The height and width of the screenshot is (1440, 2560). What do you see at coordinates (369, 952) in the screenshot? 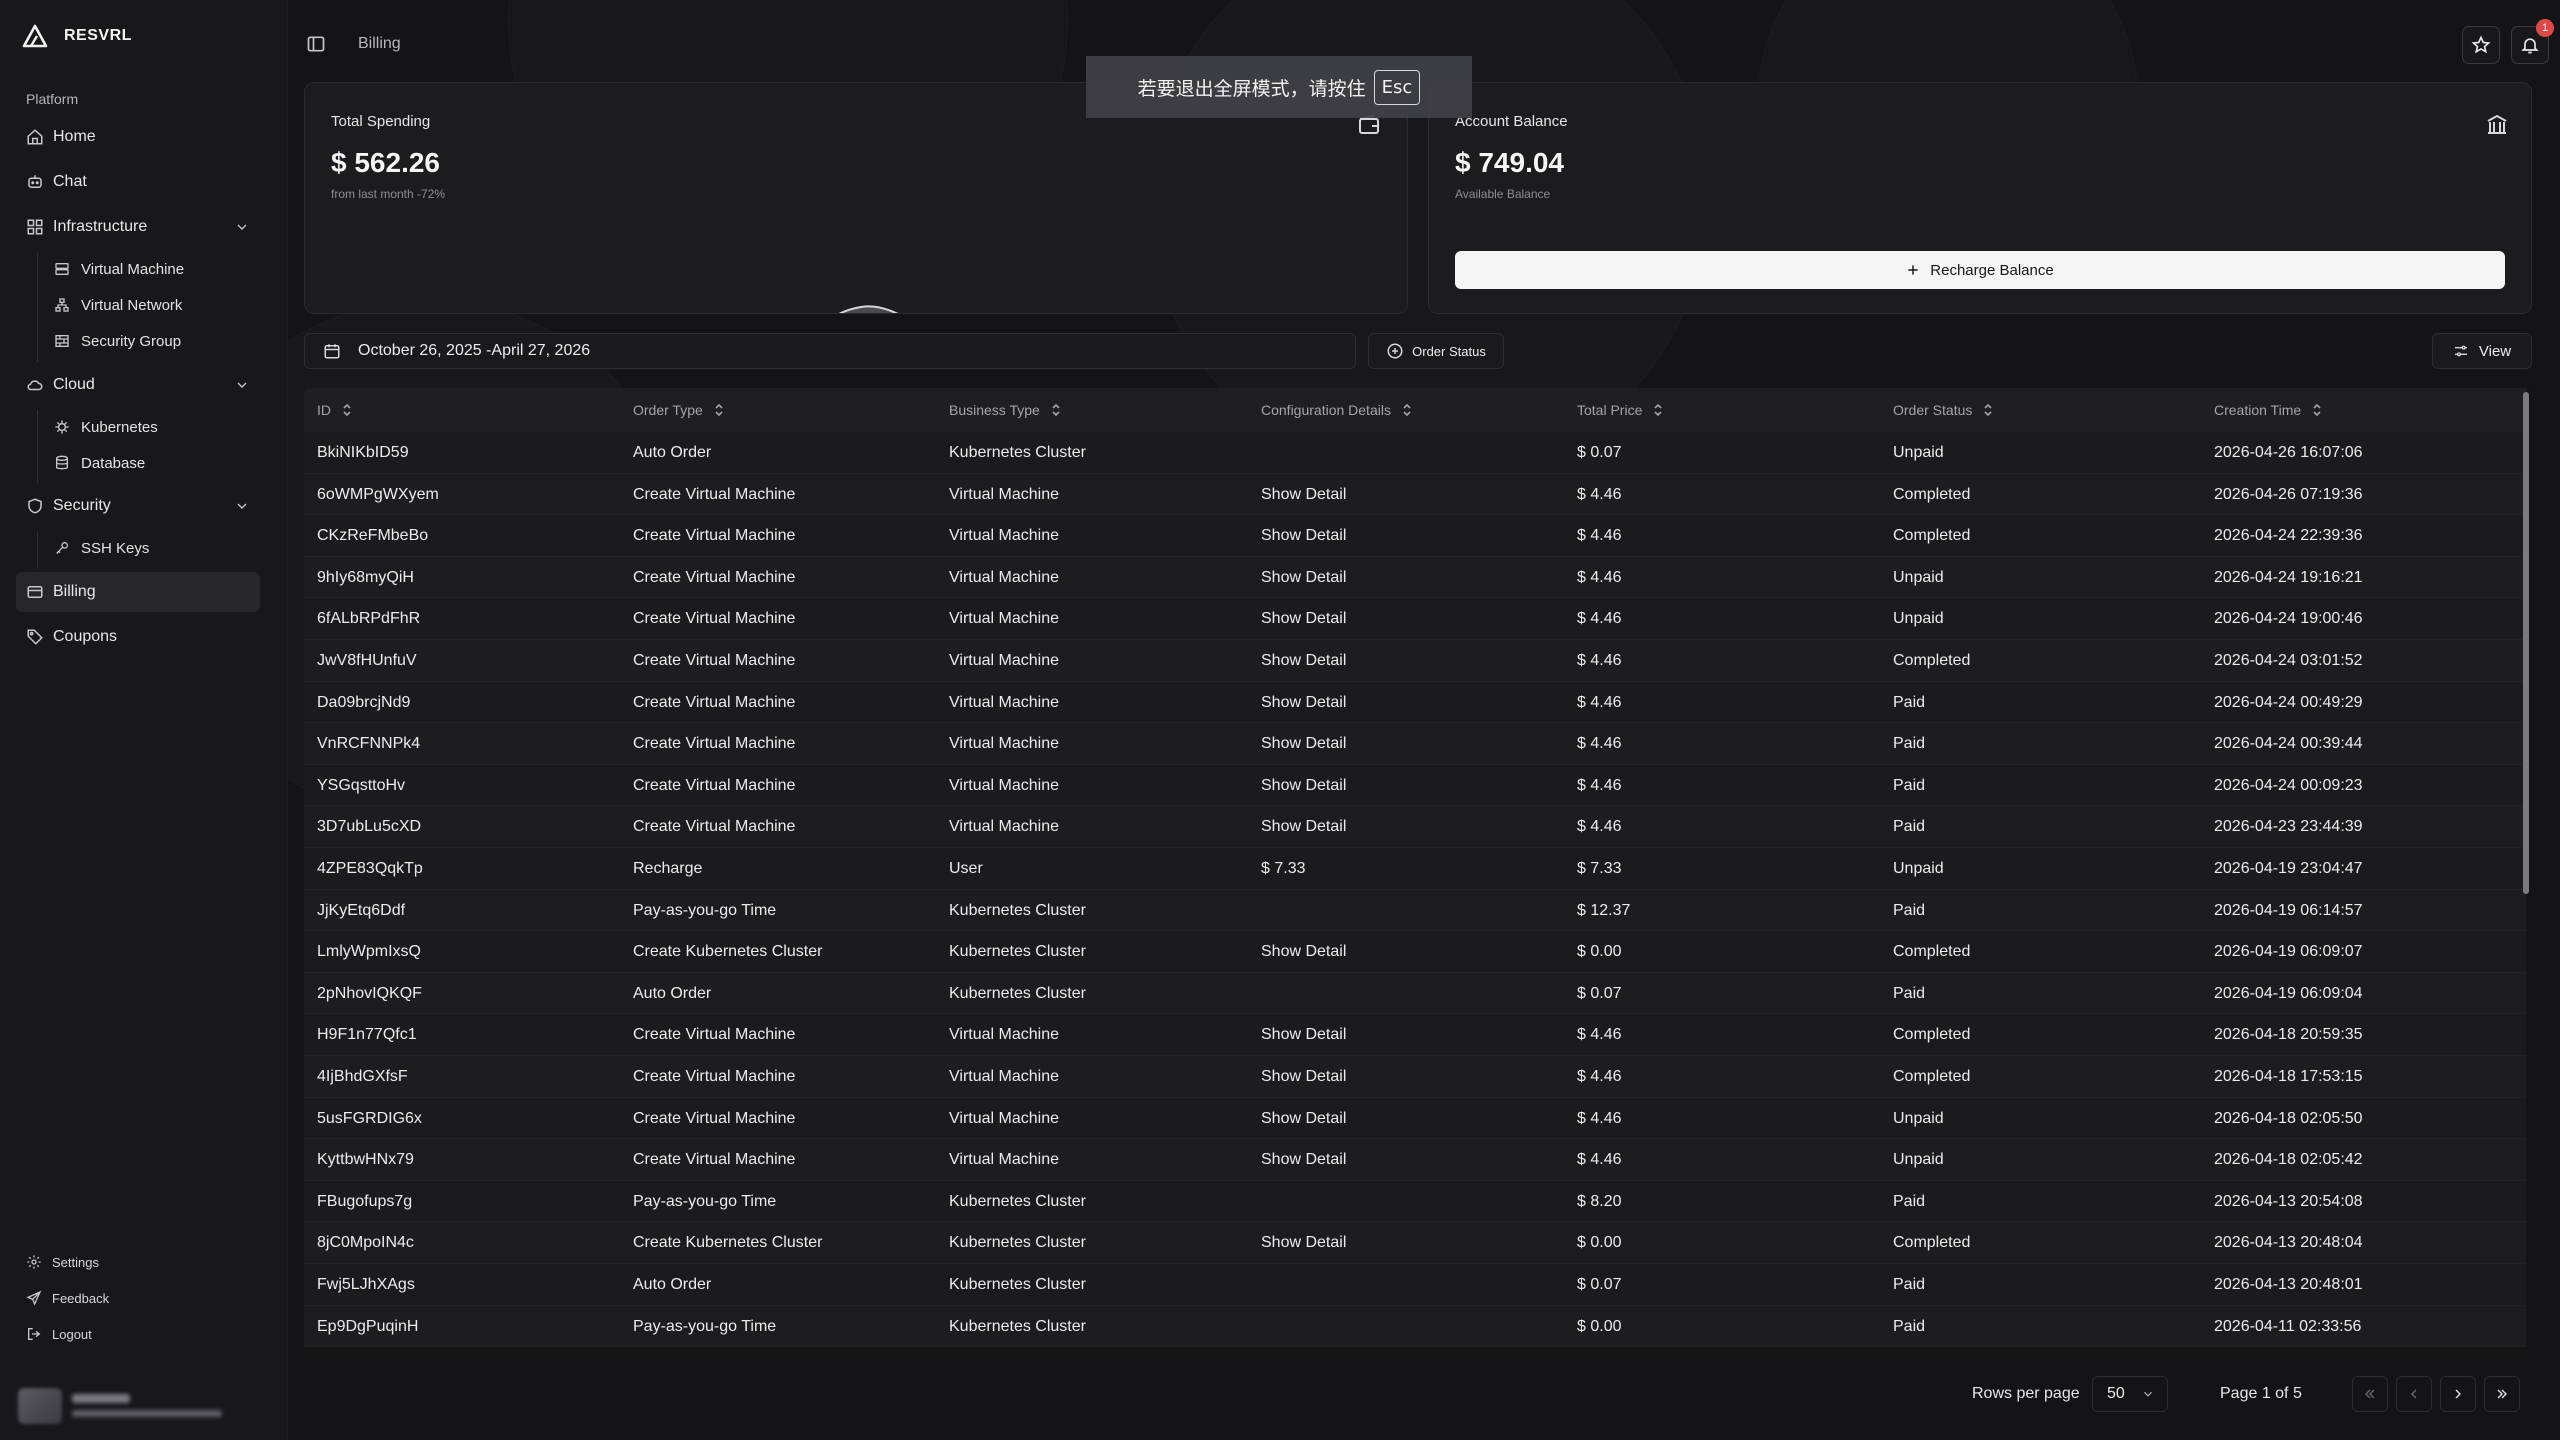
I see `cell-id: LmlyWpmIxsQ` at bounding box center [369, 952].